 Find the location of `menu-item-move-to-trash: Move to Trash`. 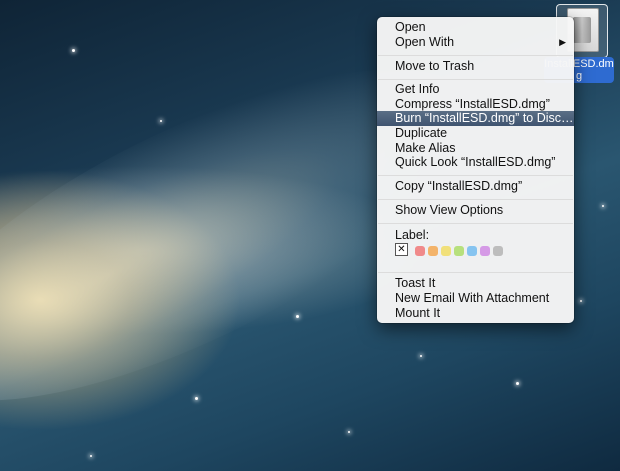

menu-item-move-to-trash: Move to Trash is located at coordinates (475, 66).